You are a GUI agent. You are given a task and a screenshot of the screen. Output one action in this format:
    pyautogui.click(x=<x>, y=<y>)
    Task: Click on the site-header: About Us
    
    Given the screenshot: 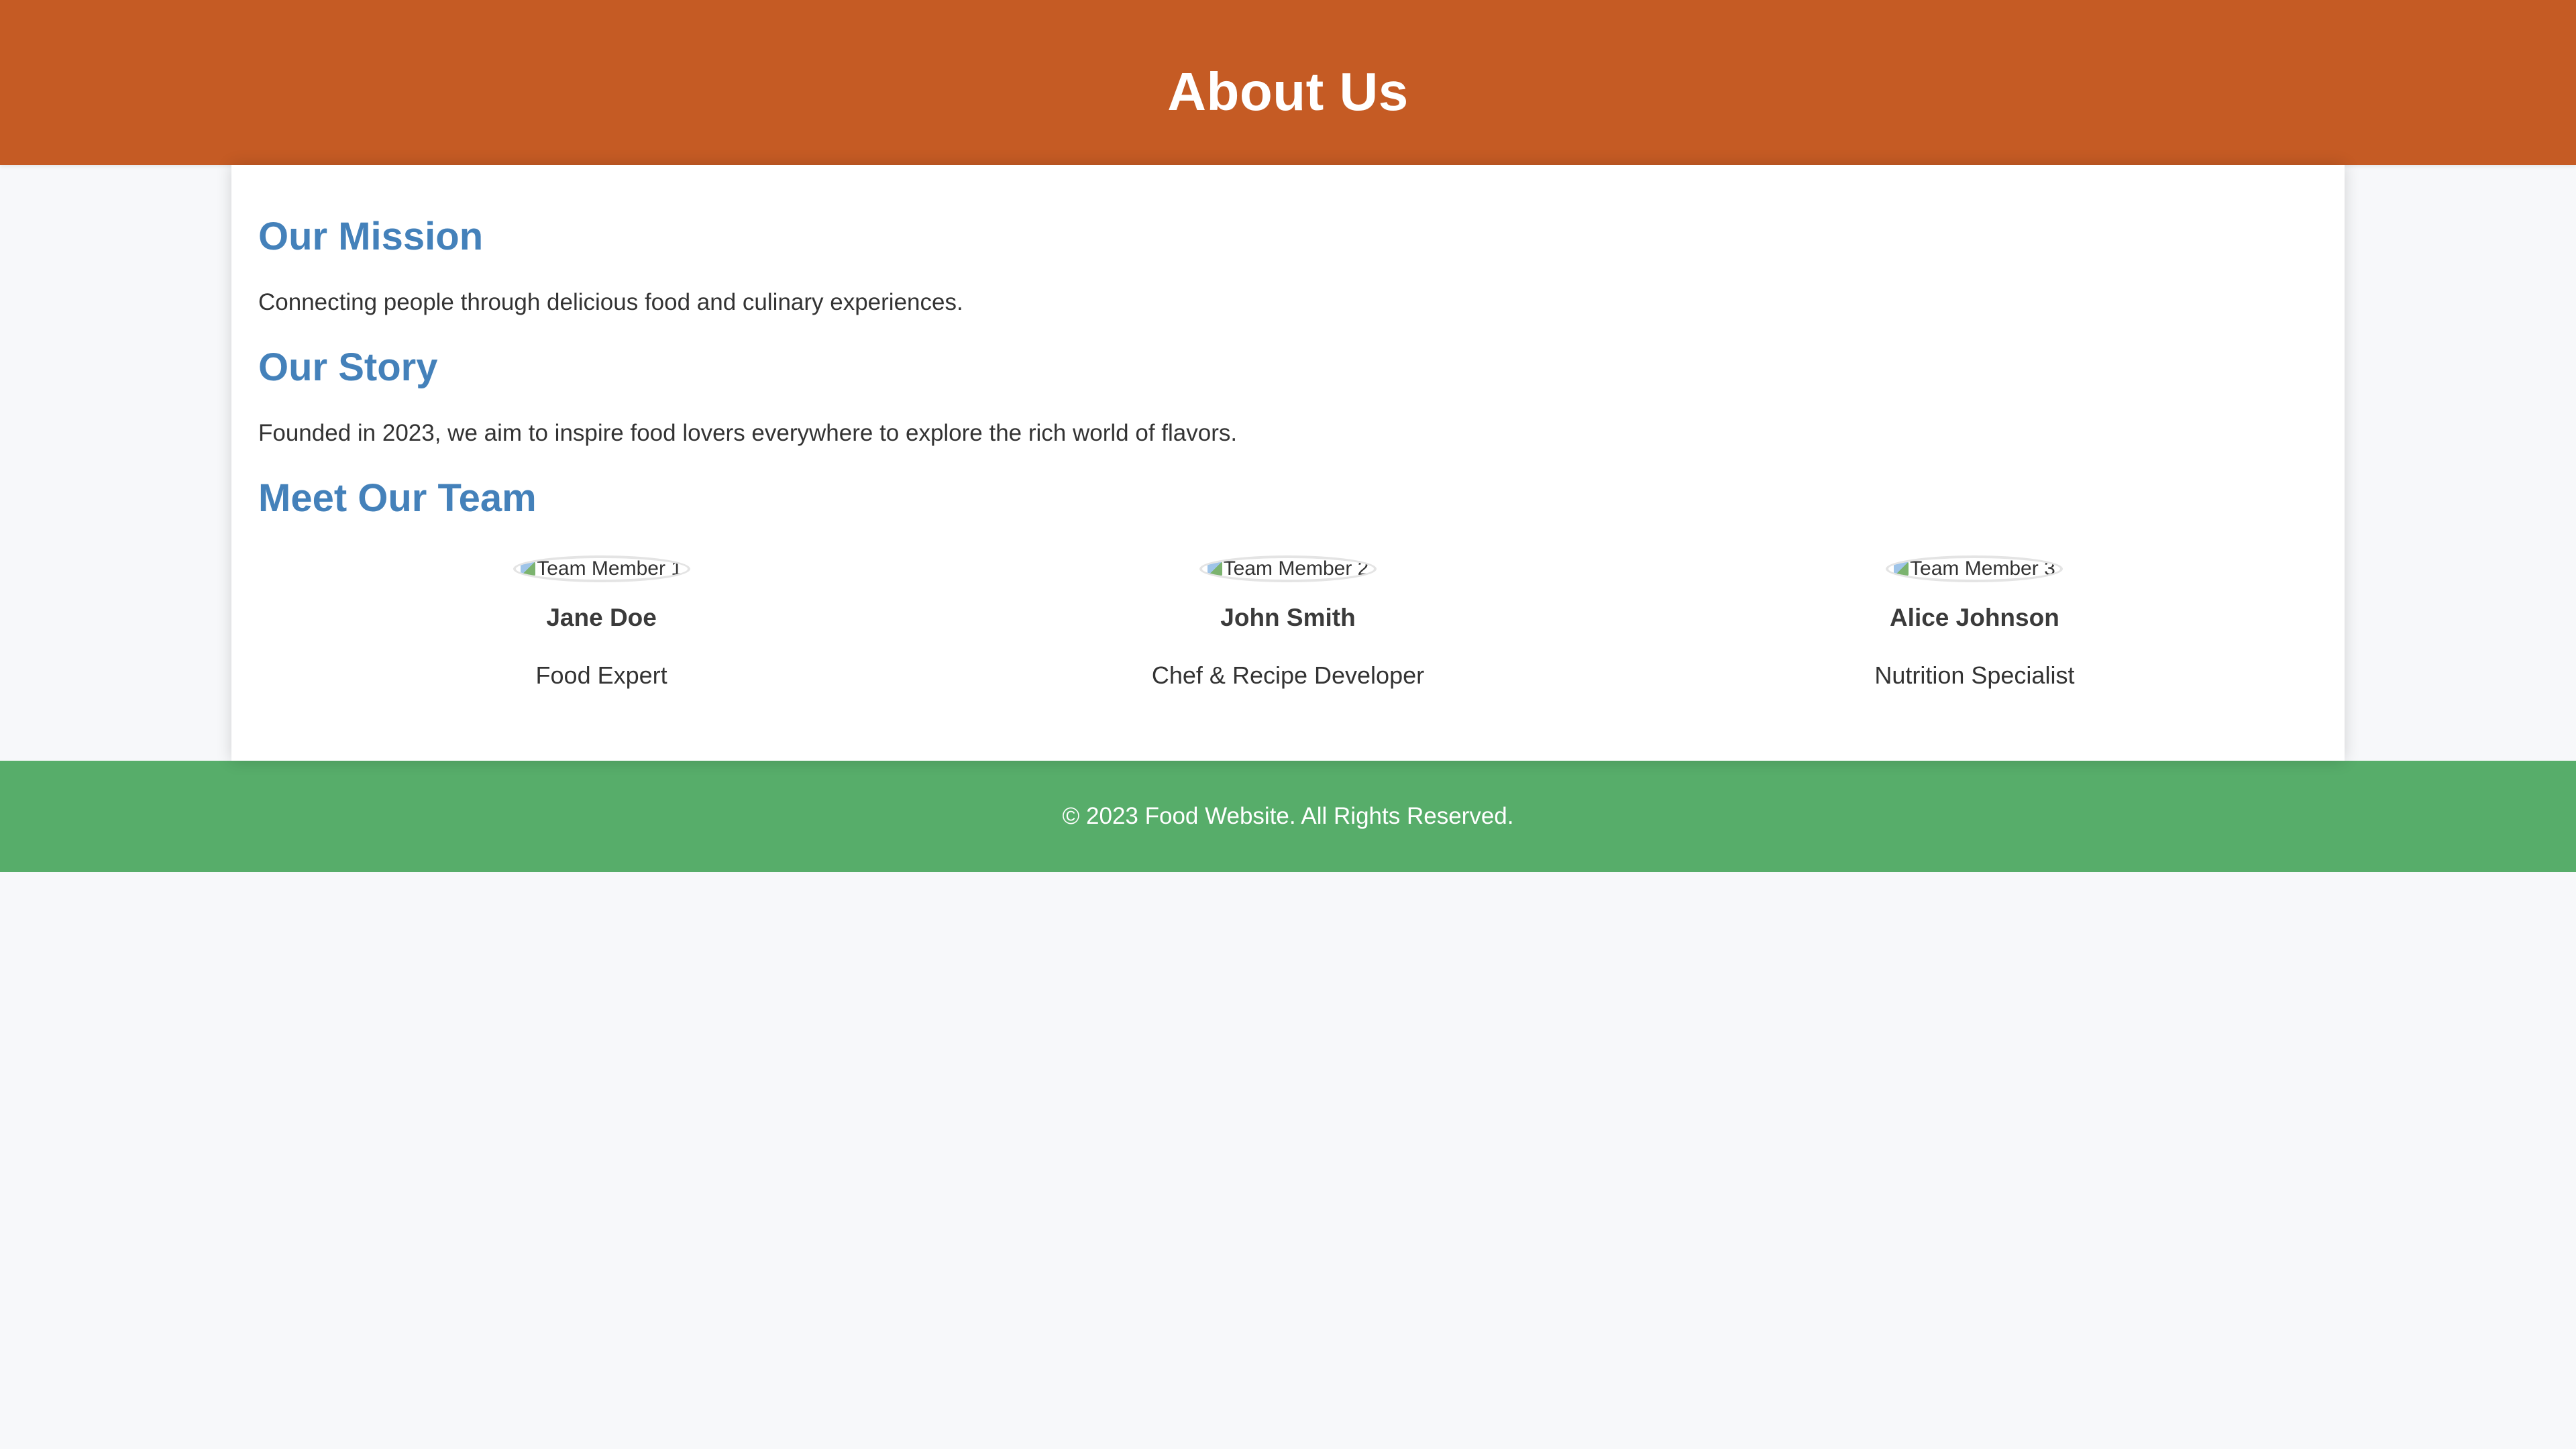 What is the action you would take?
    pyautogui.click(x=1288, y=82)
    